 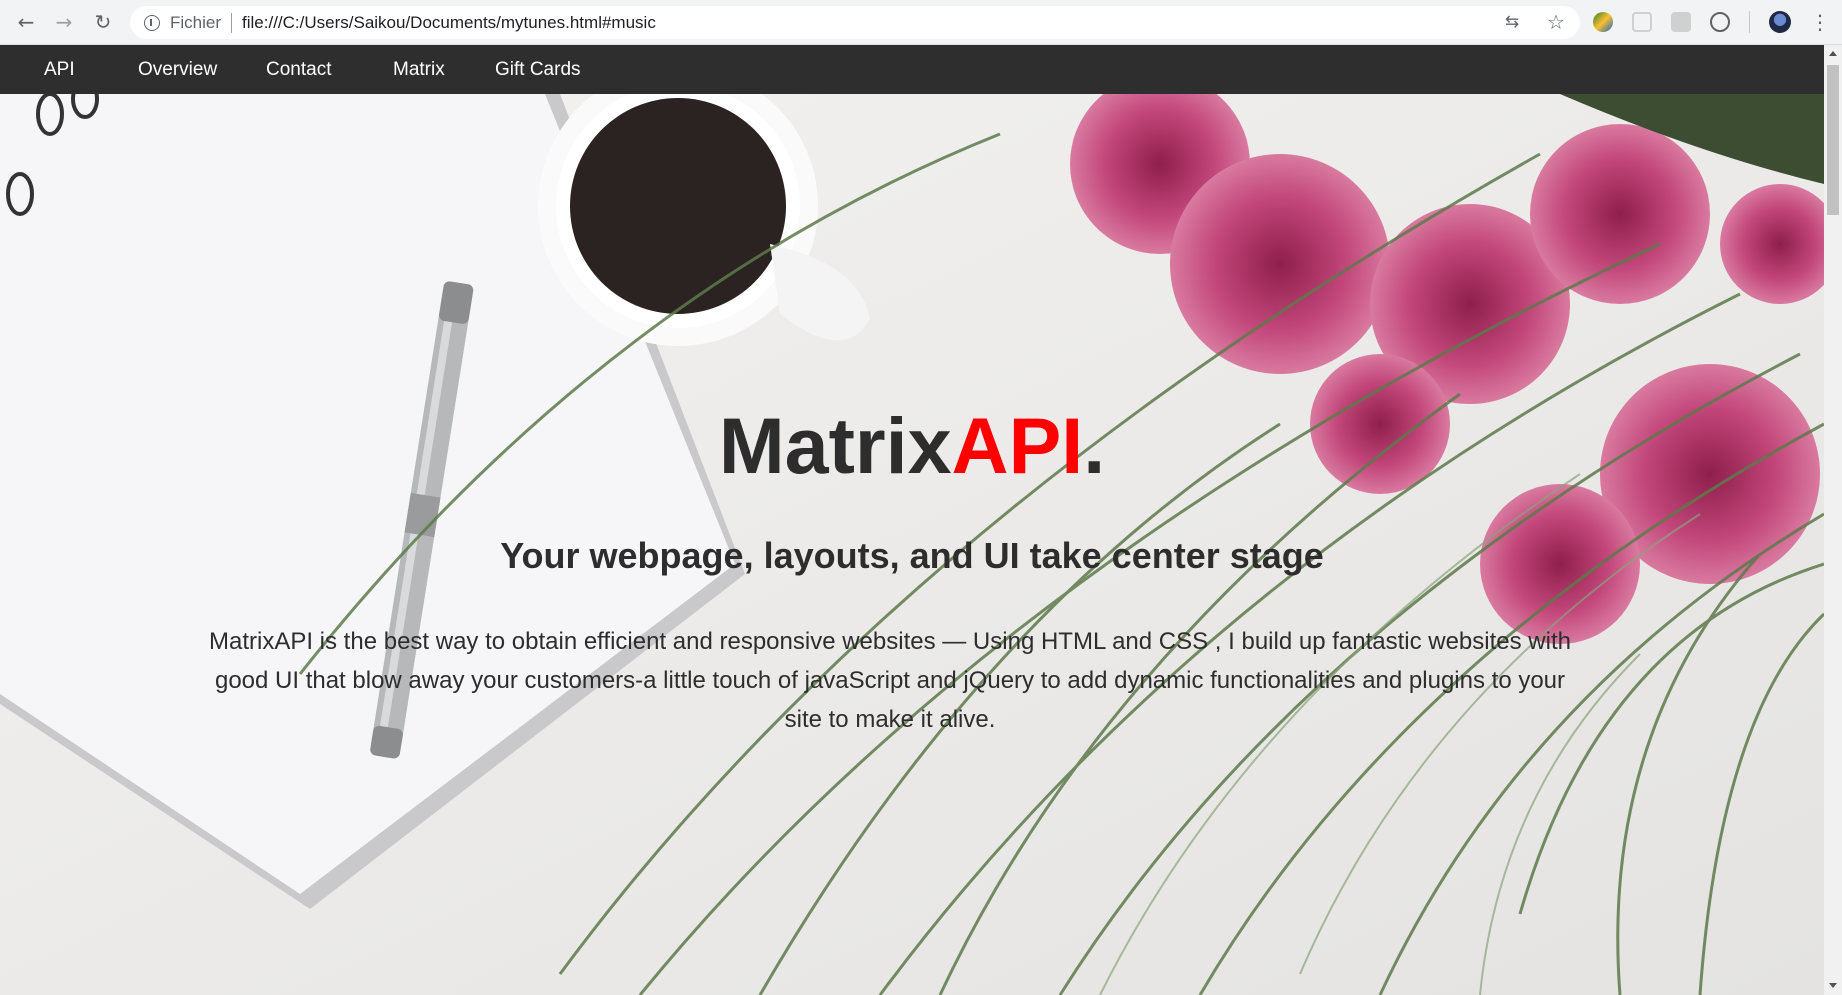 I want to click on title-accent: API, so click(x=1017, y=445).